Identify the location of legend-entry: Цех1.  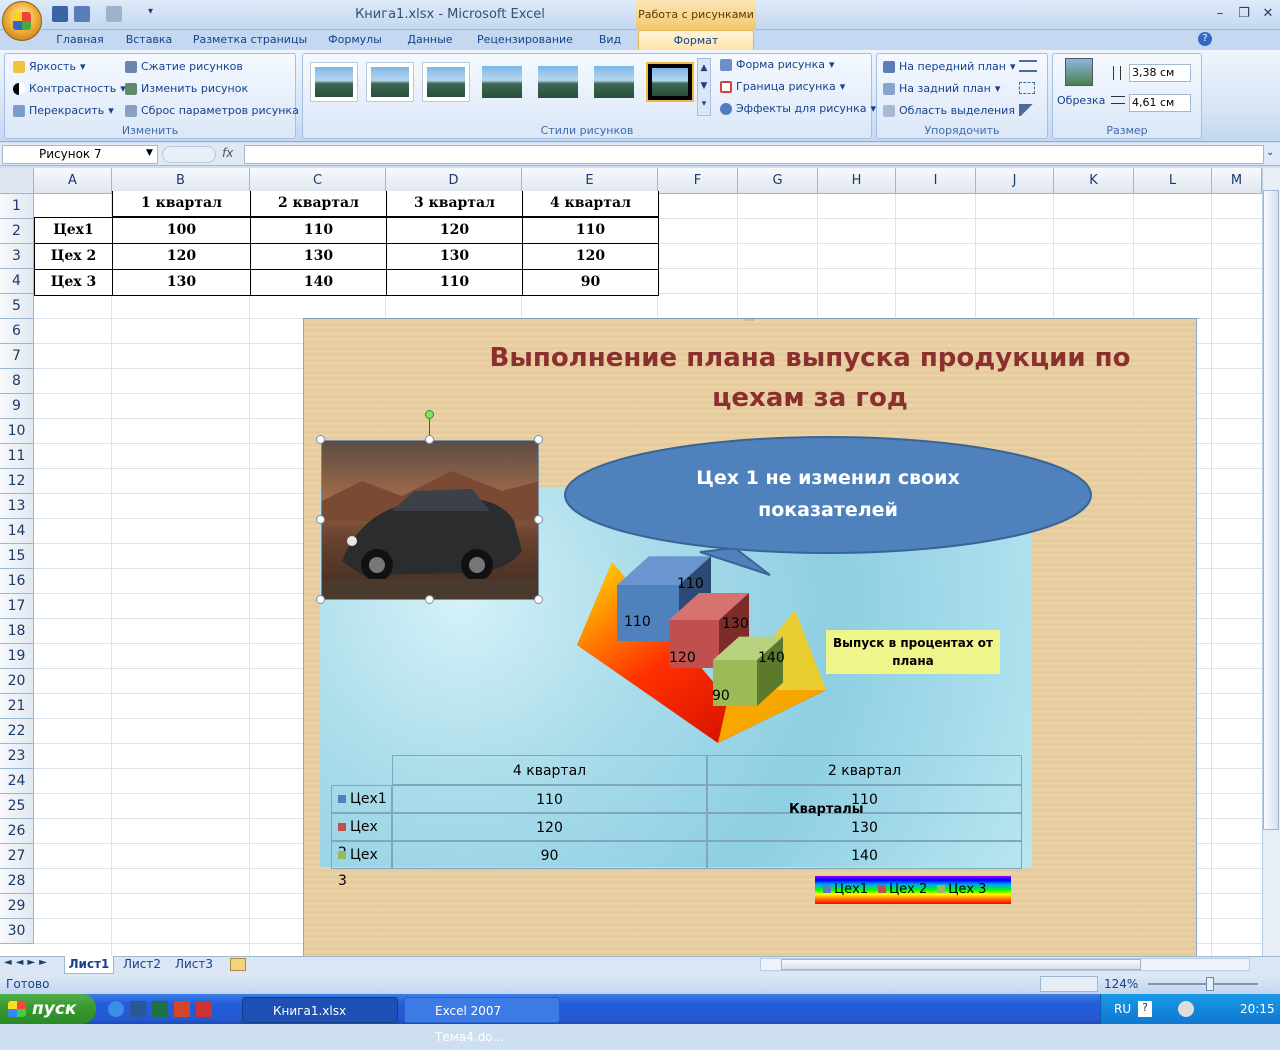
(845, 889).